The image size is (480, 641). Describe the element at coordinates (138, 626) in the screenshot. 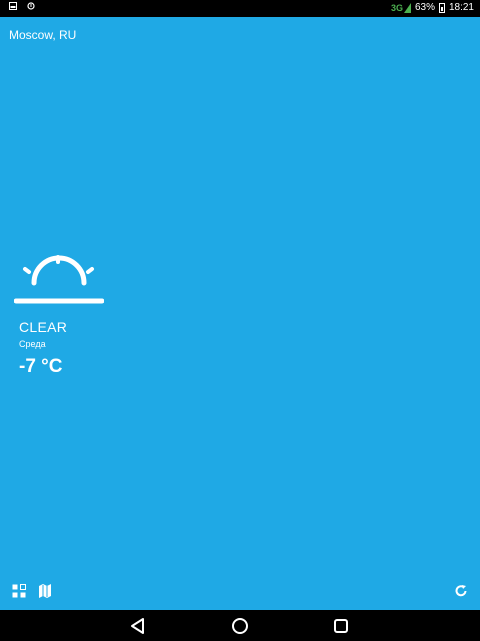

I see `back-icon` at that location.